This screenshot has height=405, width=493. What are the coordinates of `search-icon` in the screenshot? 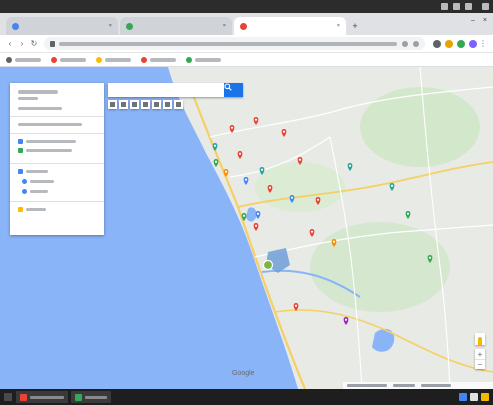 It's located at (228, 87).